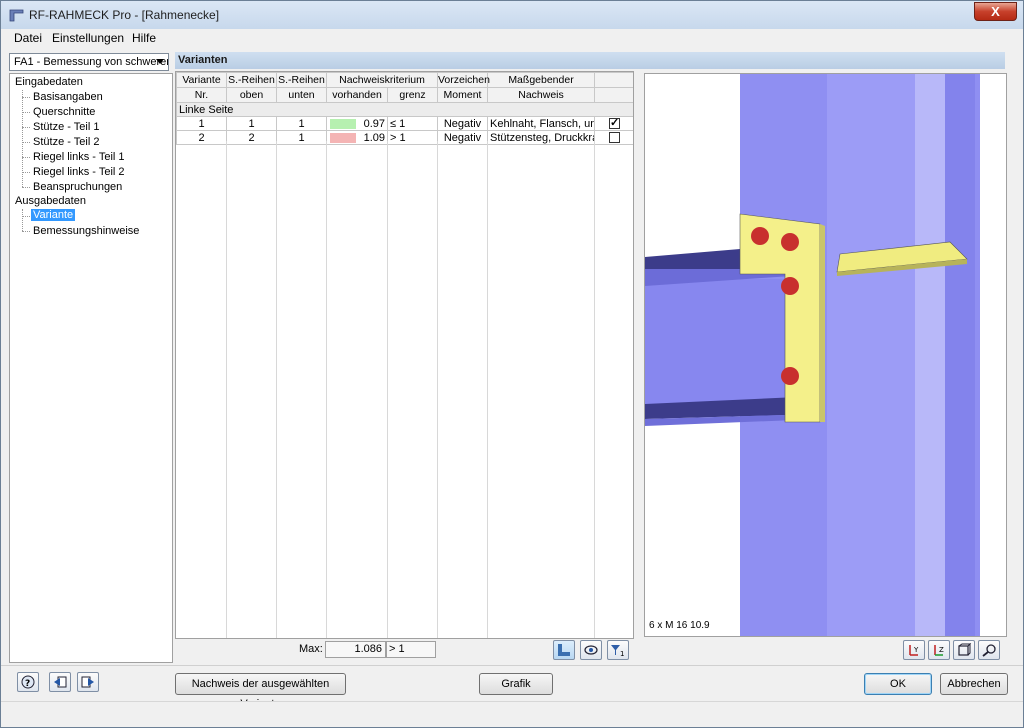  Describe the element at coordinates (964, 650) in the screenshot. I see `view-iso-button` at that location.